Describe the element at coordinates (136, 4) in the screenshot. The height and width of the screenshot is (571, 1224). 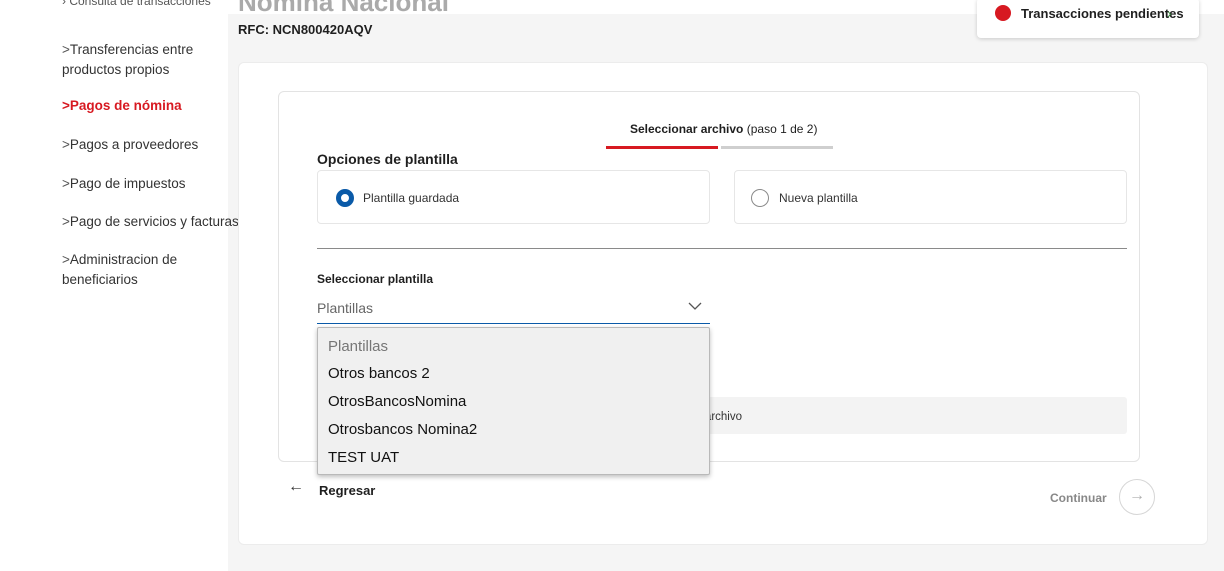
I see `sidebar-item-transactions: › Consulta de transacciones` at that location.